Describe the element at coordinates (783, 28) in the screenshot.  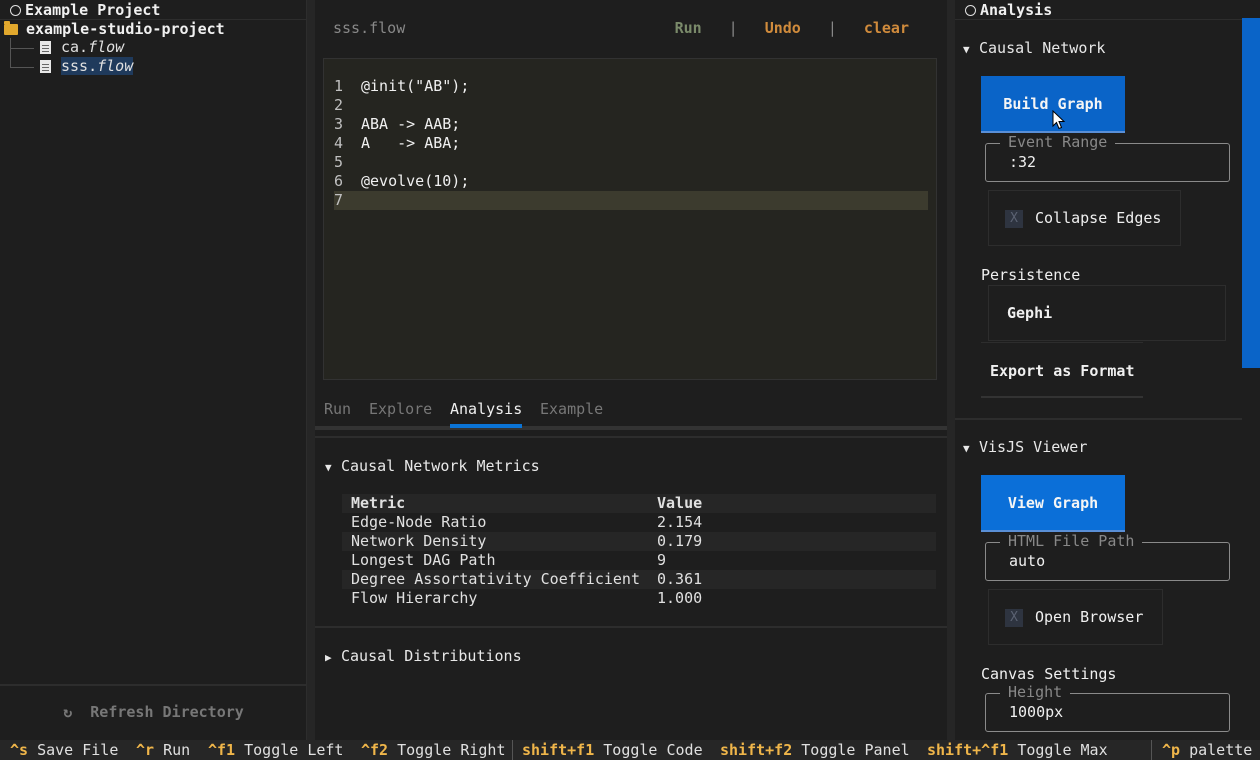
I see `undo-button: Undo` at that location.